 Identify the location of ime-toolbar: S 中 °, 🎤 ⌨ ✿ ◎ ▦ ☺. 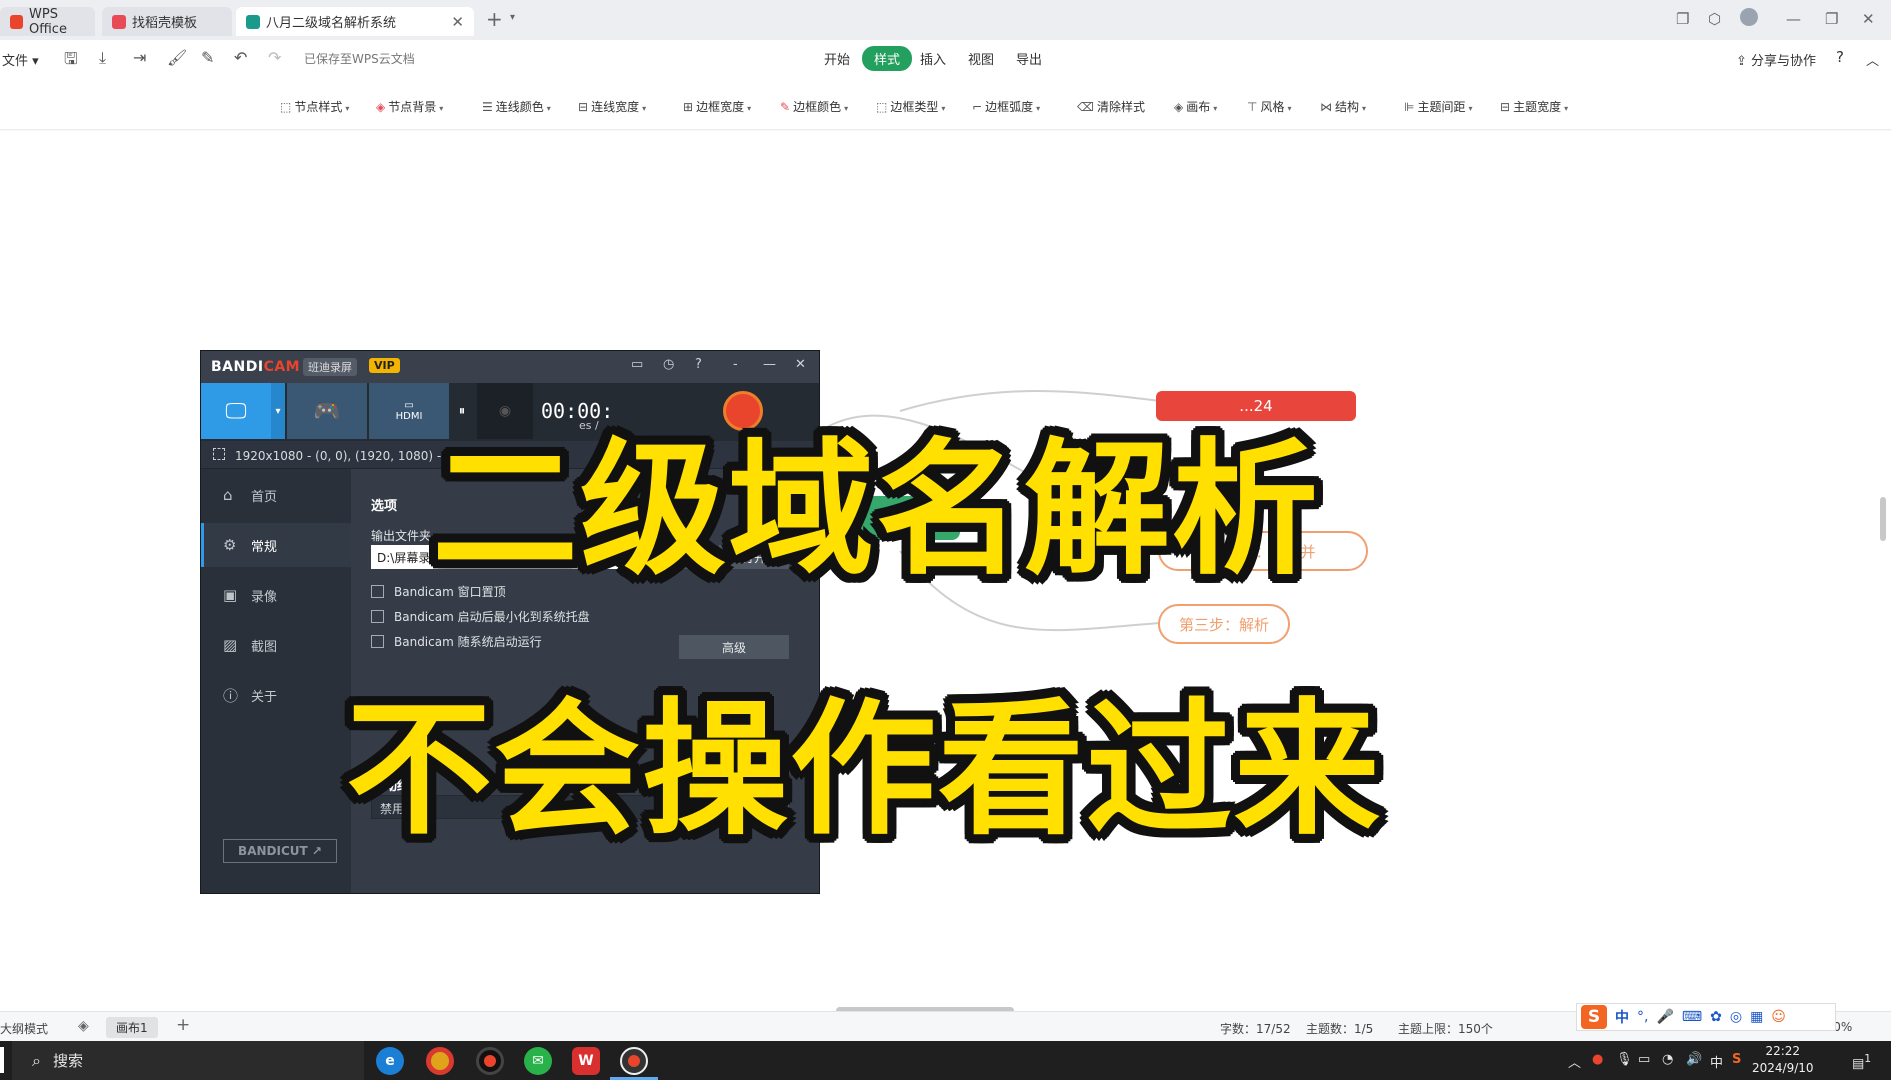
(1706, 1017).